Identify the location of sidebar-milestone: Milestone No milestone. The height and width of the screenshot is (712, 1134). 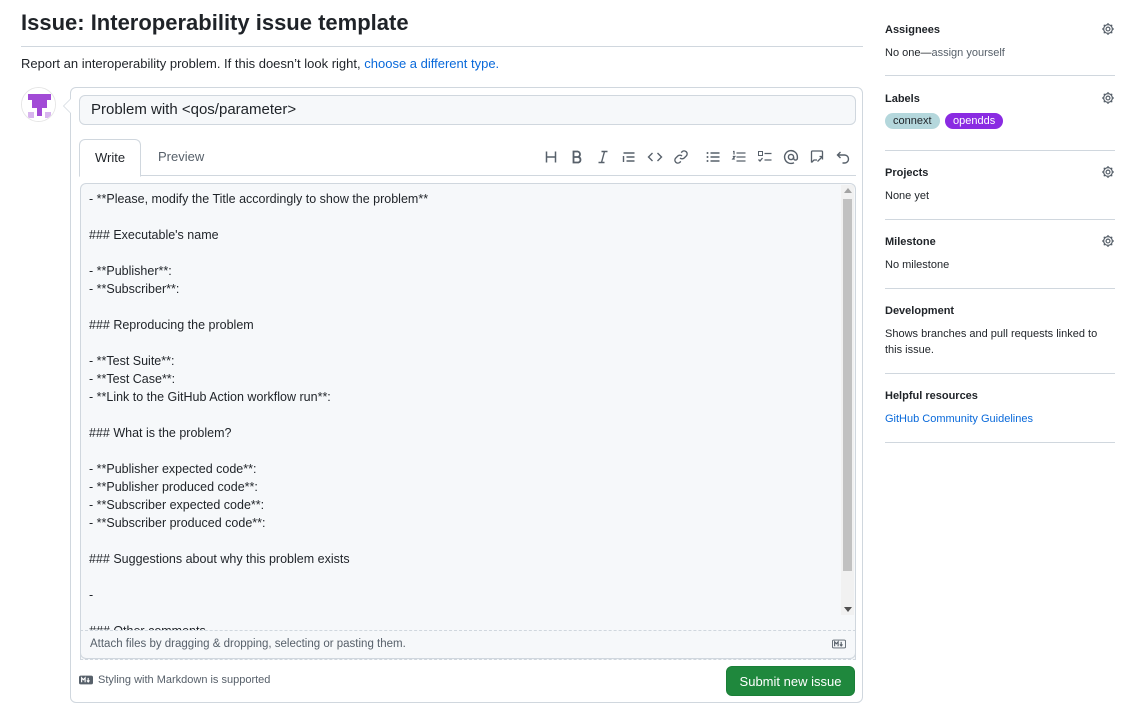
(1000, 253).